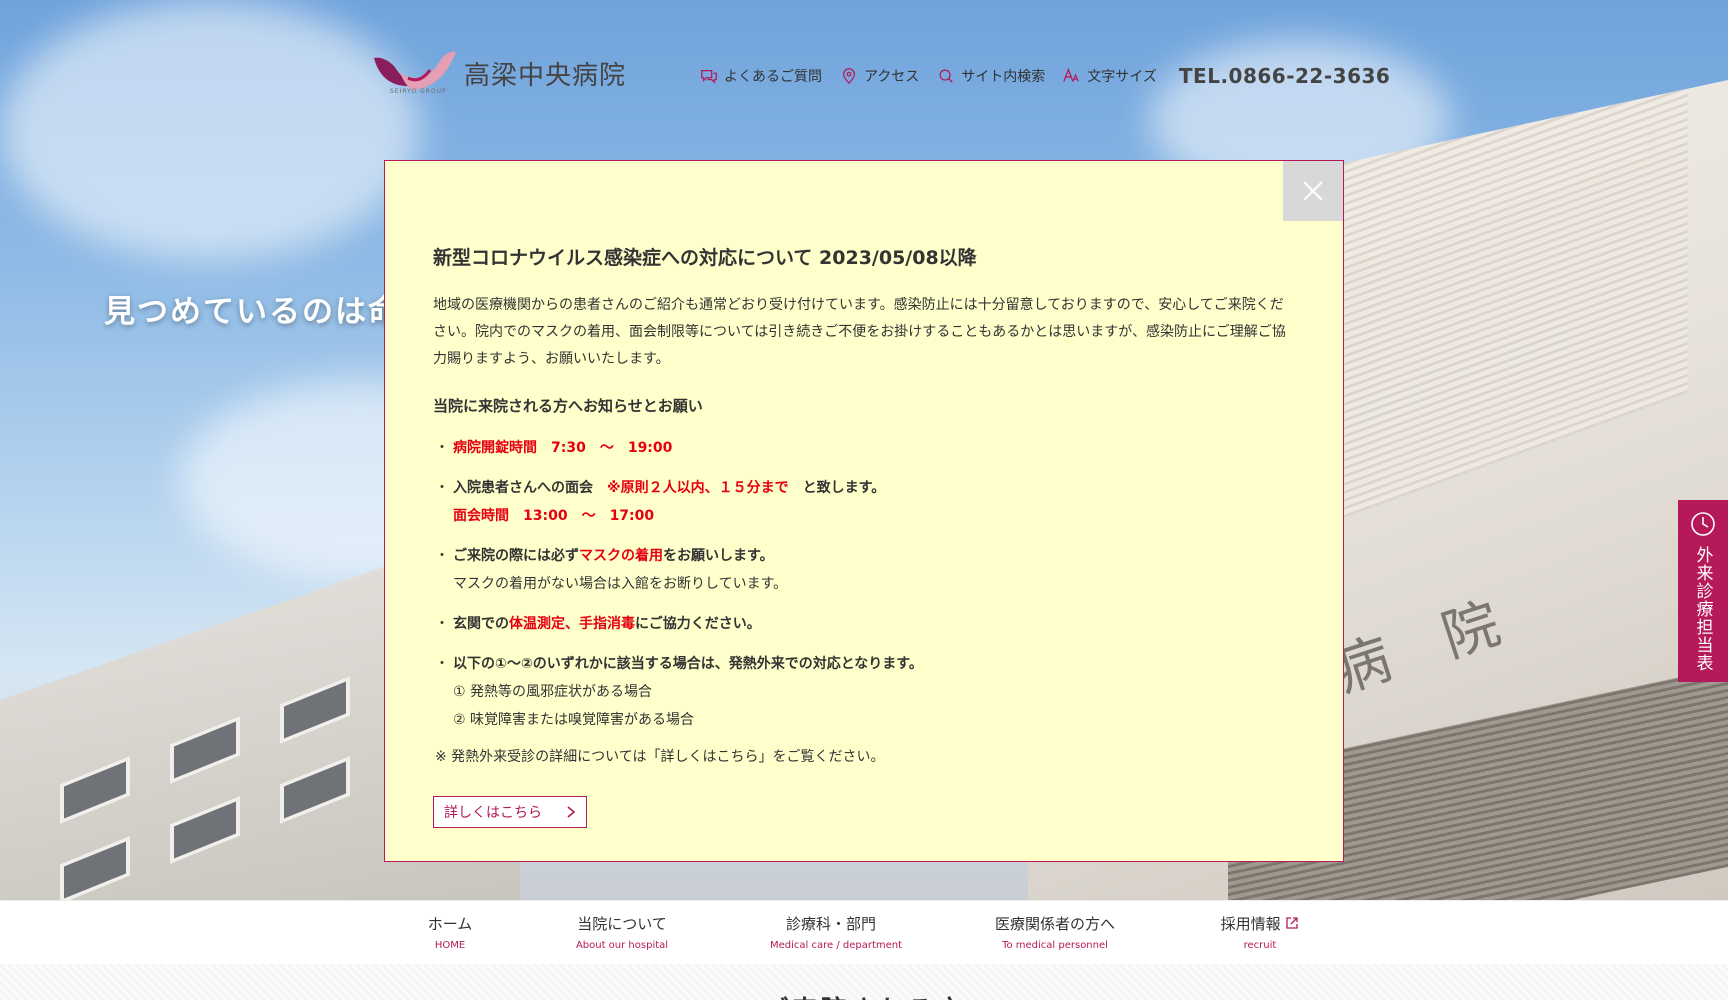 This screenshot has height=1000, width=1728. What do you see at coordinates (830, 924) in the screenshot?
I see `nav-label: 診療科・部門` at bounding box center [830, 924].